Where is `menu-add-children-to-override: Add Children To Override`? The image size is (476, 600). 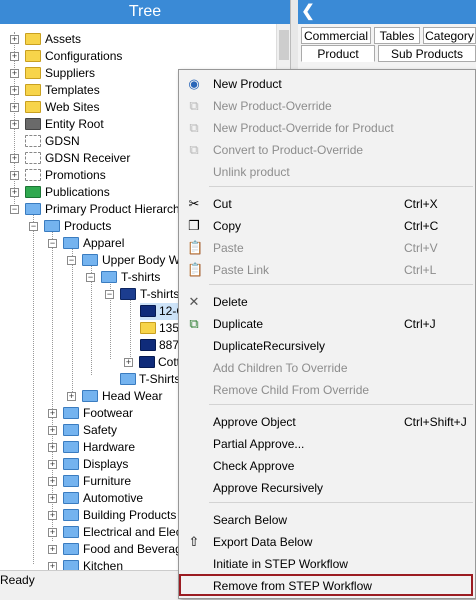 menu-add-children-to-override: Add Children To Override is located at coordinates (327, 368).